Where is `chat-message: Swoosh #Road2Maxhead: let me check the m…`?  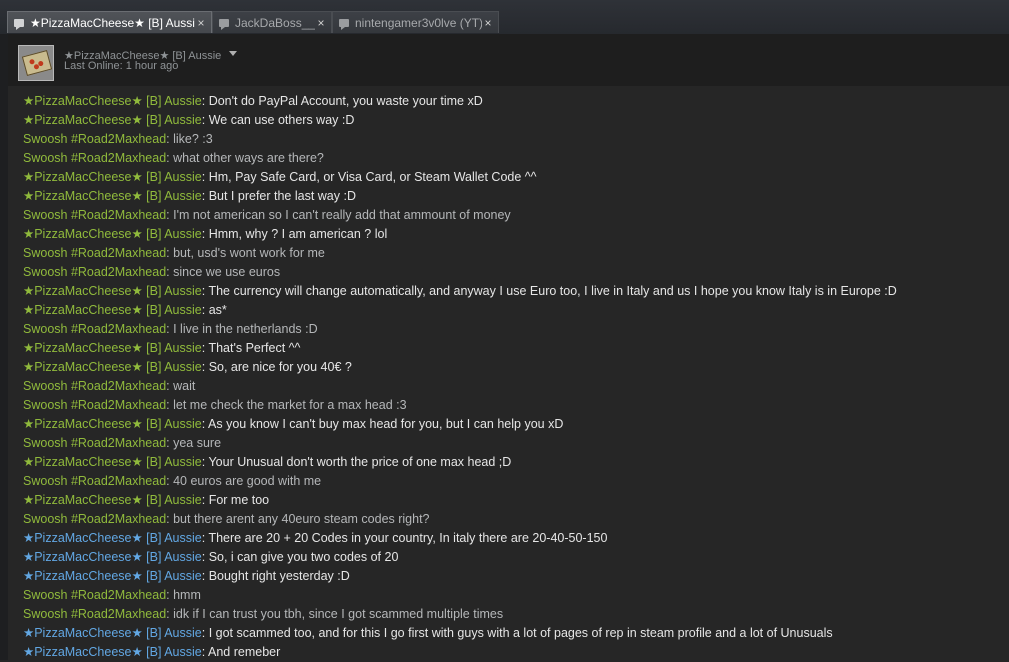
chat-message: Swoosh #Road2Maxhead: let me check the m… is located at coordinates (513, 405).